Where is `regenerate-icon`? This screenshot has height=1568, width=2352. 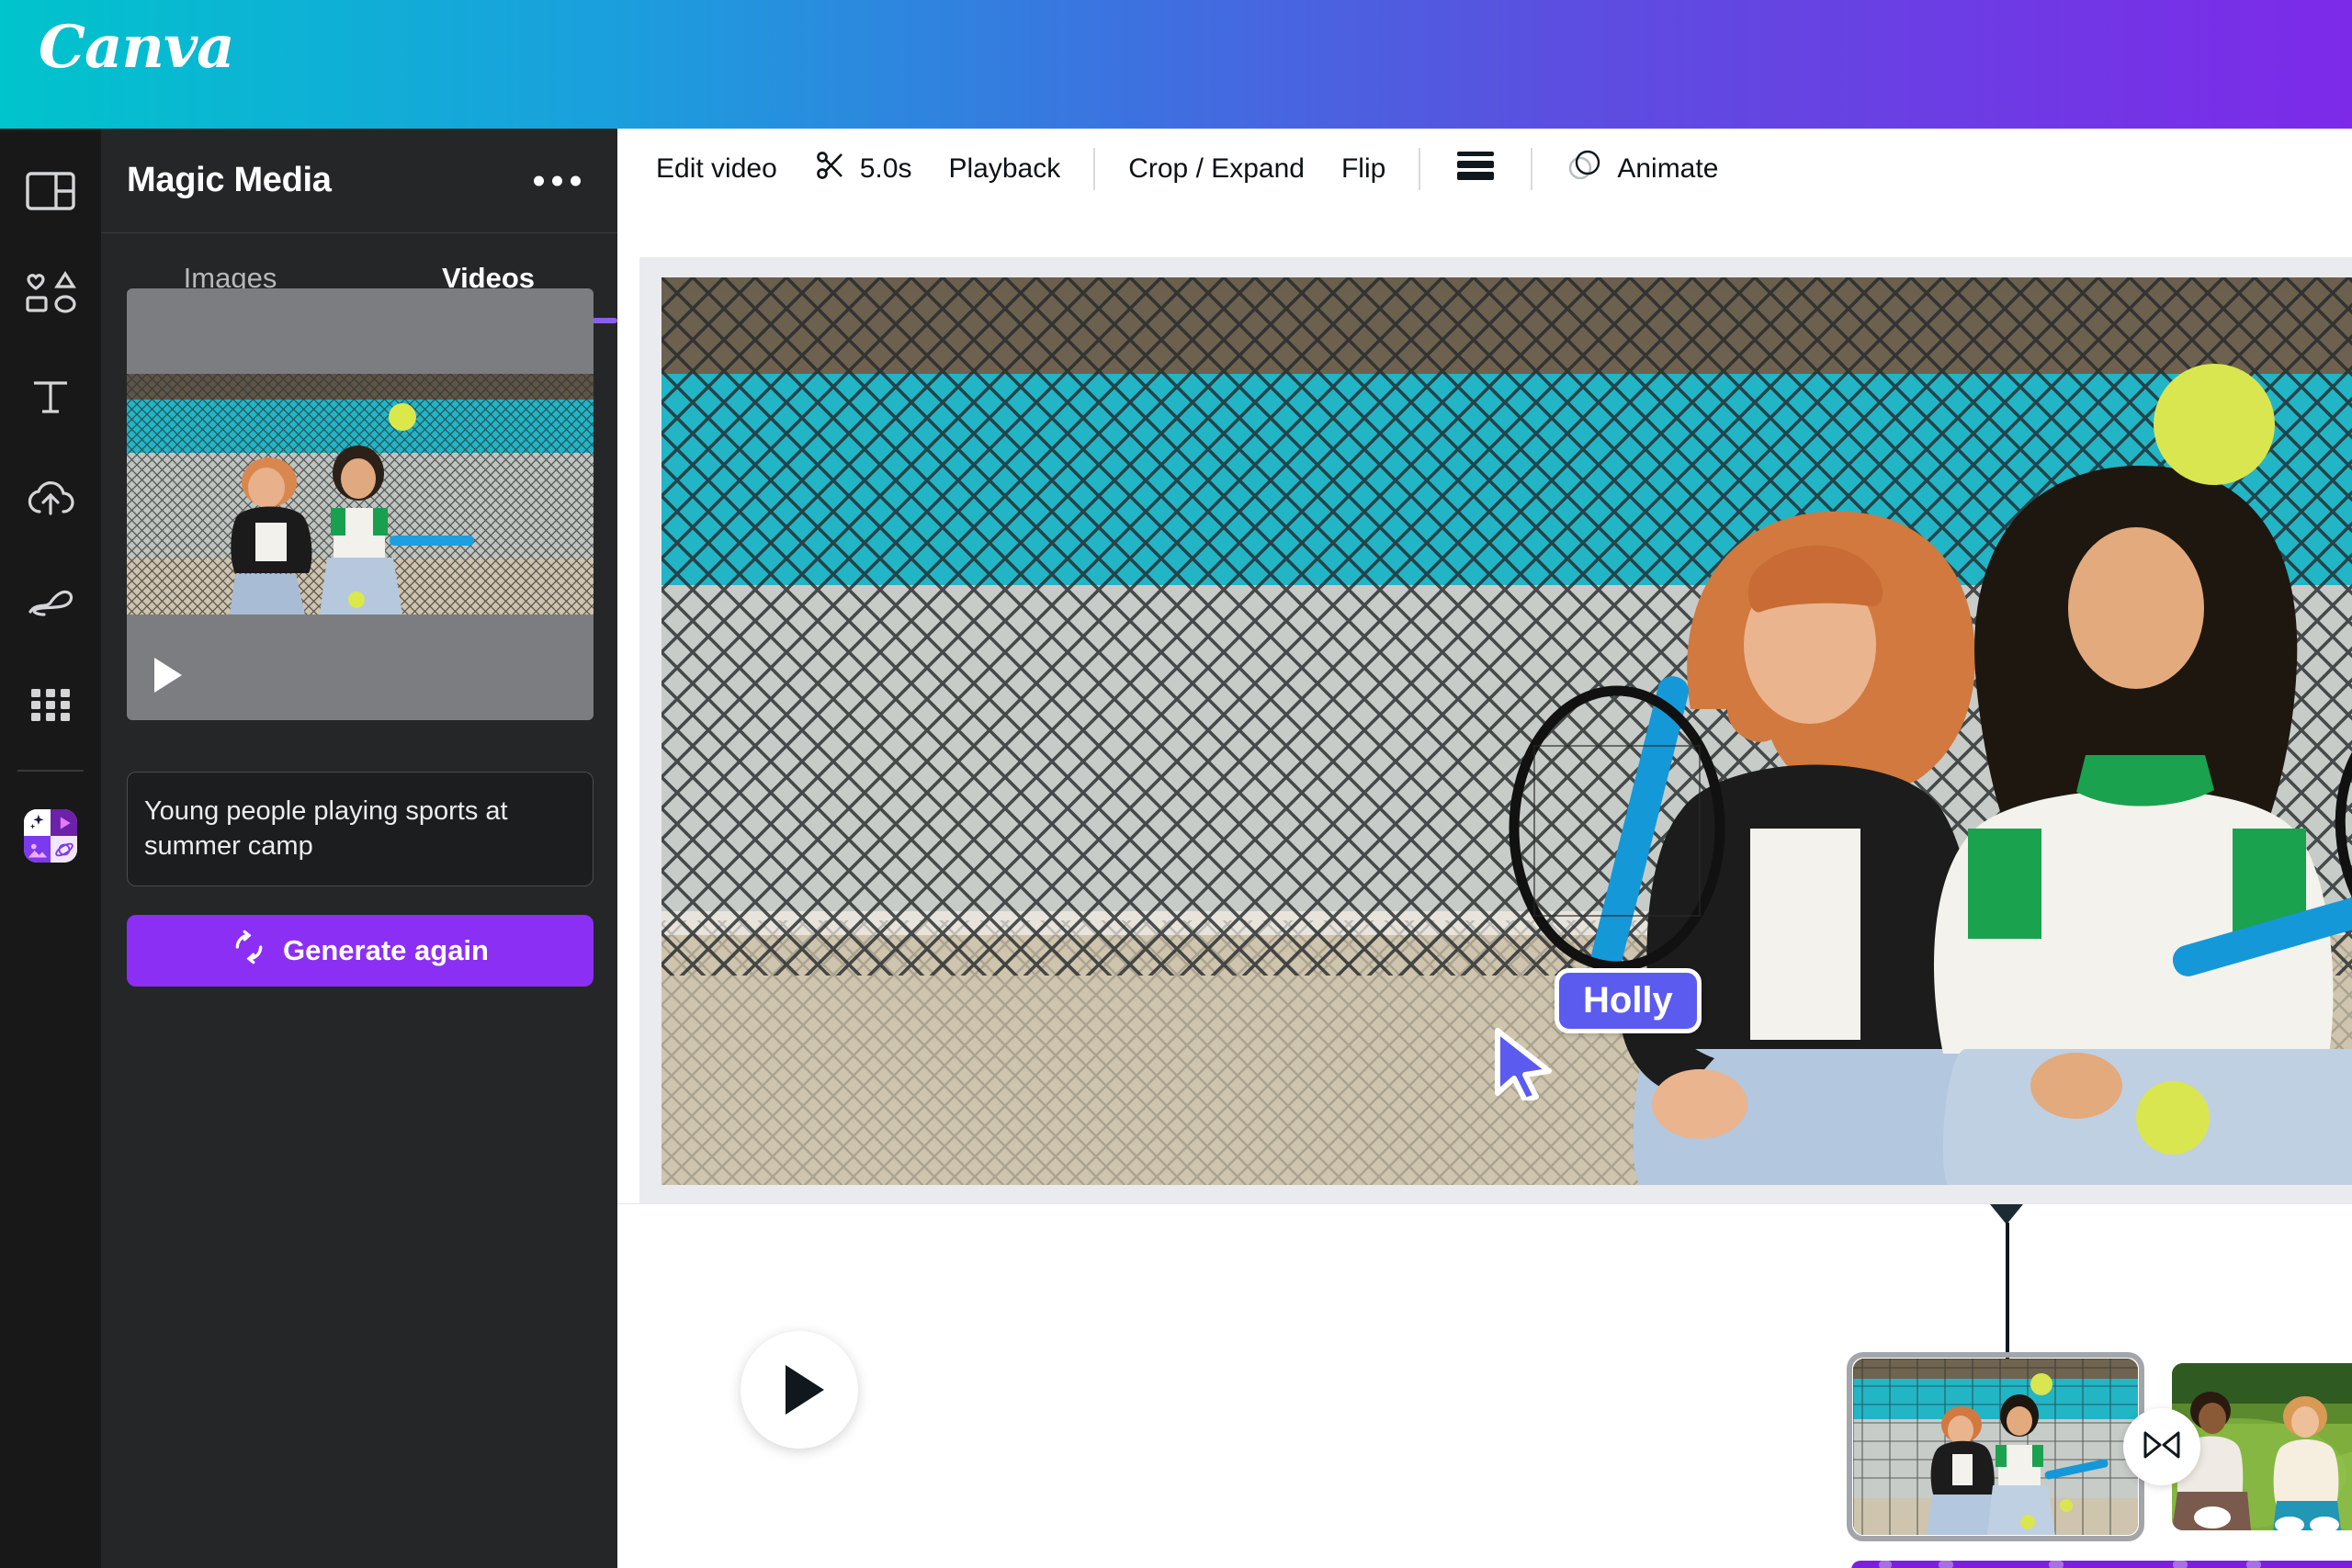 regenerate-icon is located at coordinates (249, 951).